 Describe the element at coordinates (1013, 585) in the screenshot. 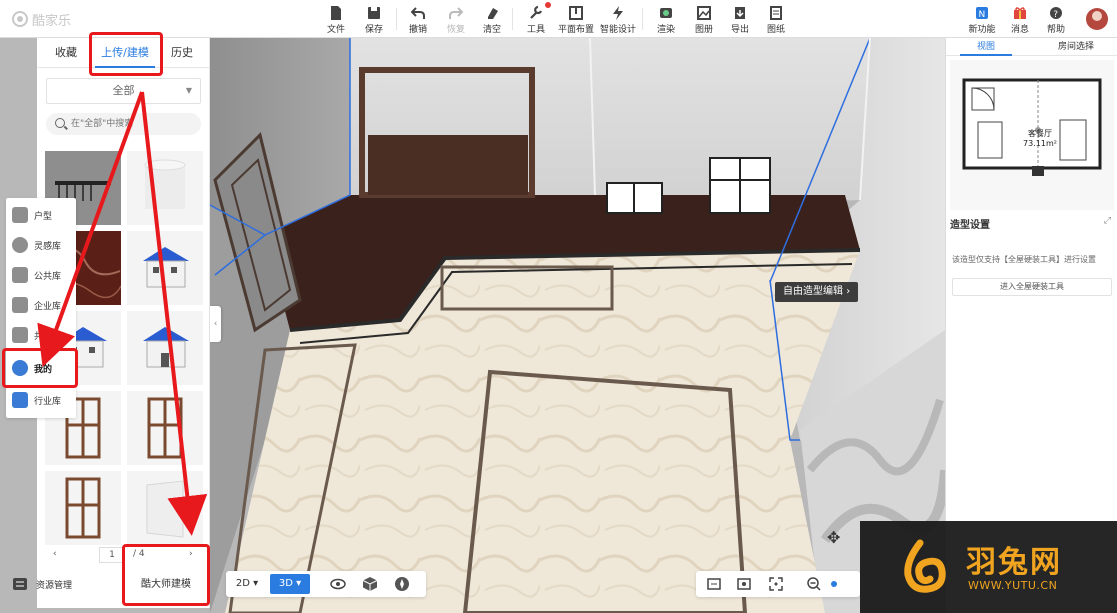

I see `watermark-url: WWW.YUTU.CN` at that location.